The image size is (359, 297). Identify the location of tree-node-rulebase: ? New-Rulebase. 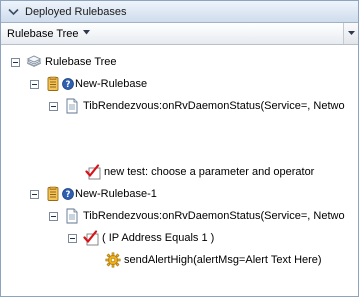
(88, 84).